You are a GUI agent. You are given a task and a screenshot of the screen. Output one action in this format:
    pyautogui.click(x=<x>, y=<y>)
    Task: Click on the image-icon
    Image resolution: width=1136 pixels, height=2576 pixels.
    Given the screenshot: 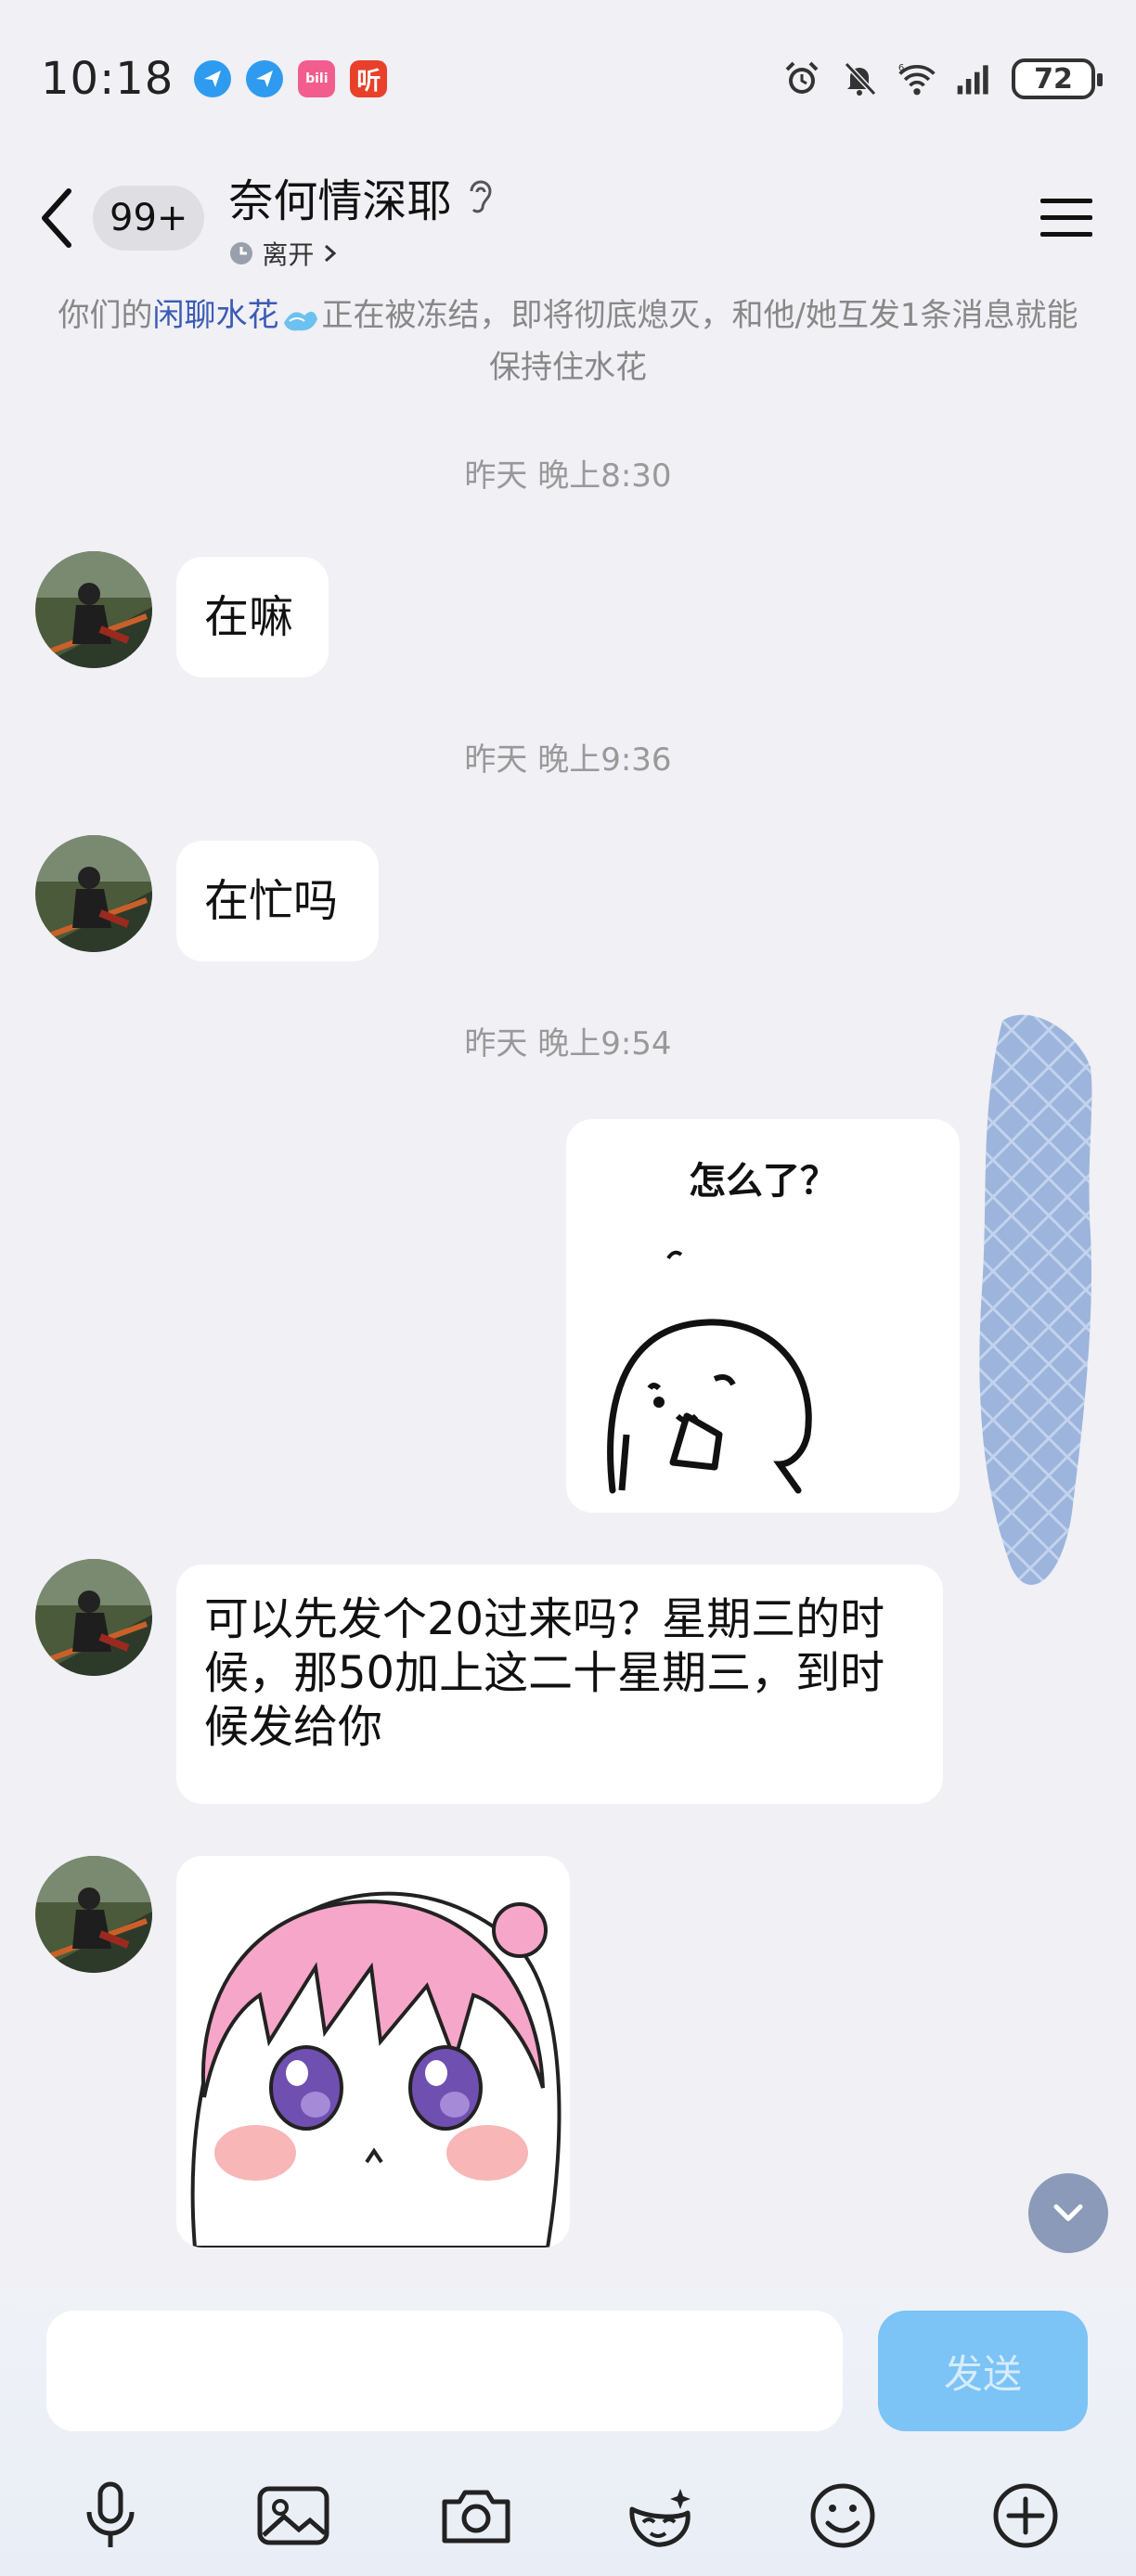 What is the action you would take?
    pyautogui.click(x=293, y=2515)
    